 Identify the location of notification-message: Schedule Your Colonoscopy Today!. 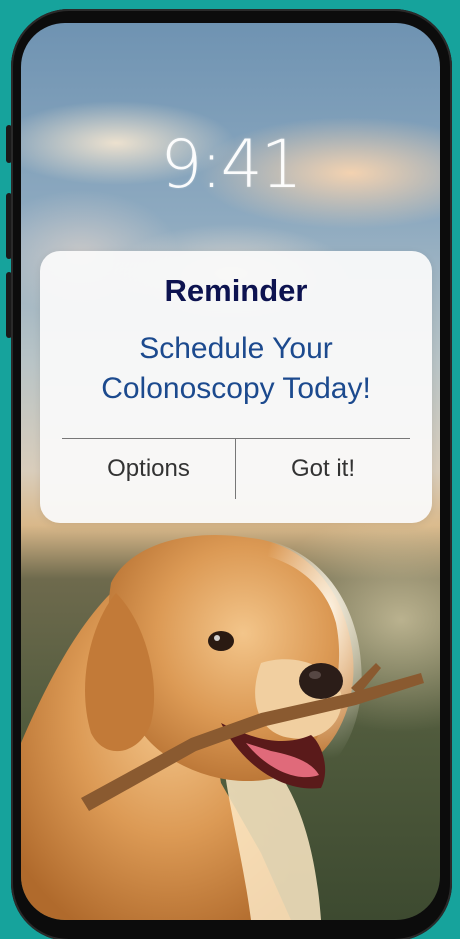
(236, 369).